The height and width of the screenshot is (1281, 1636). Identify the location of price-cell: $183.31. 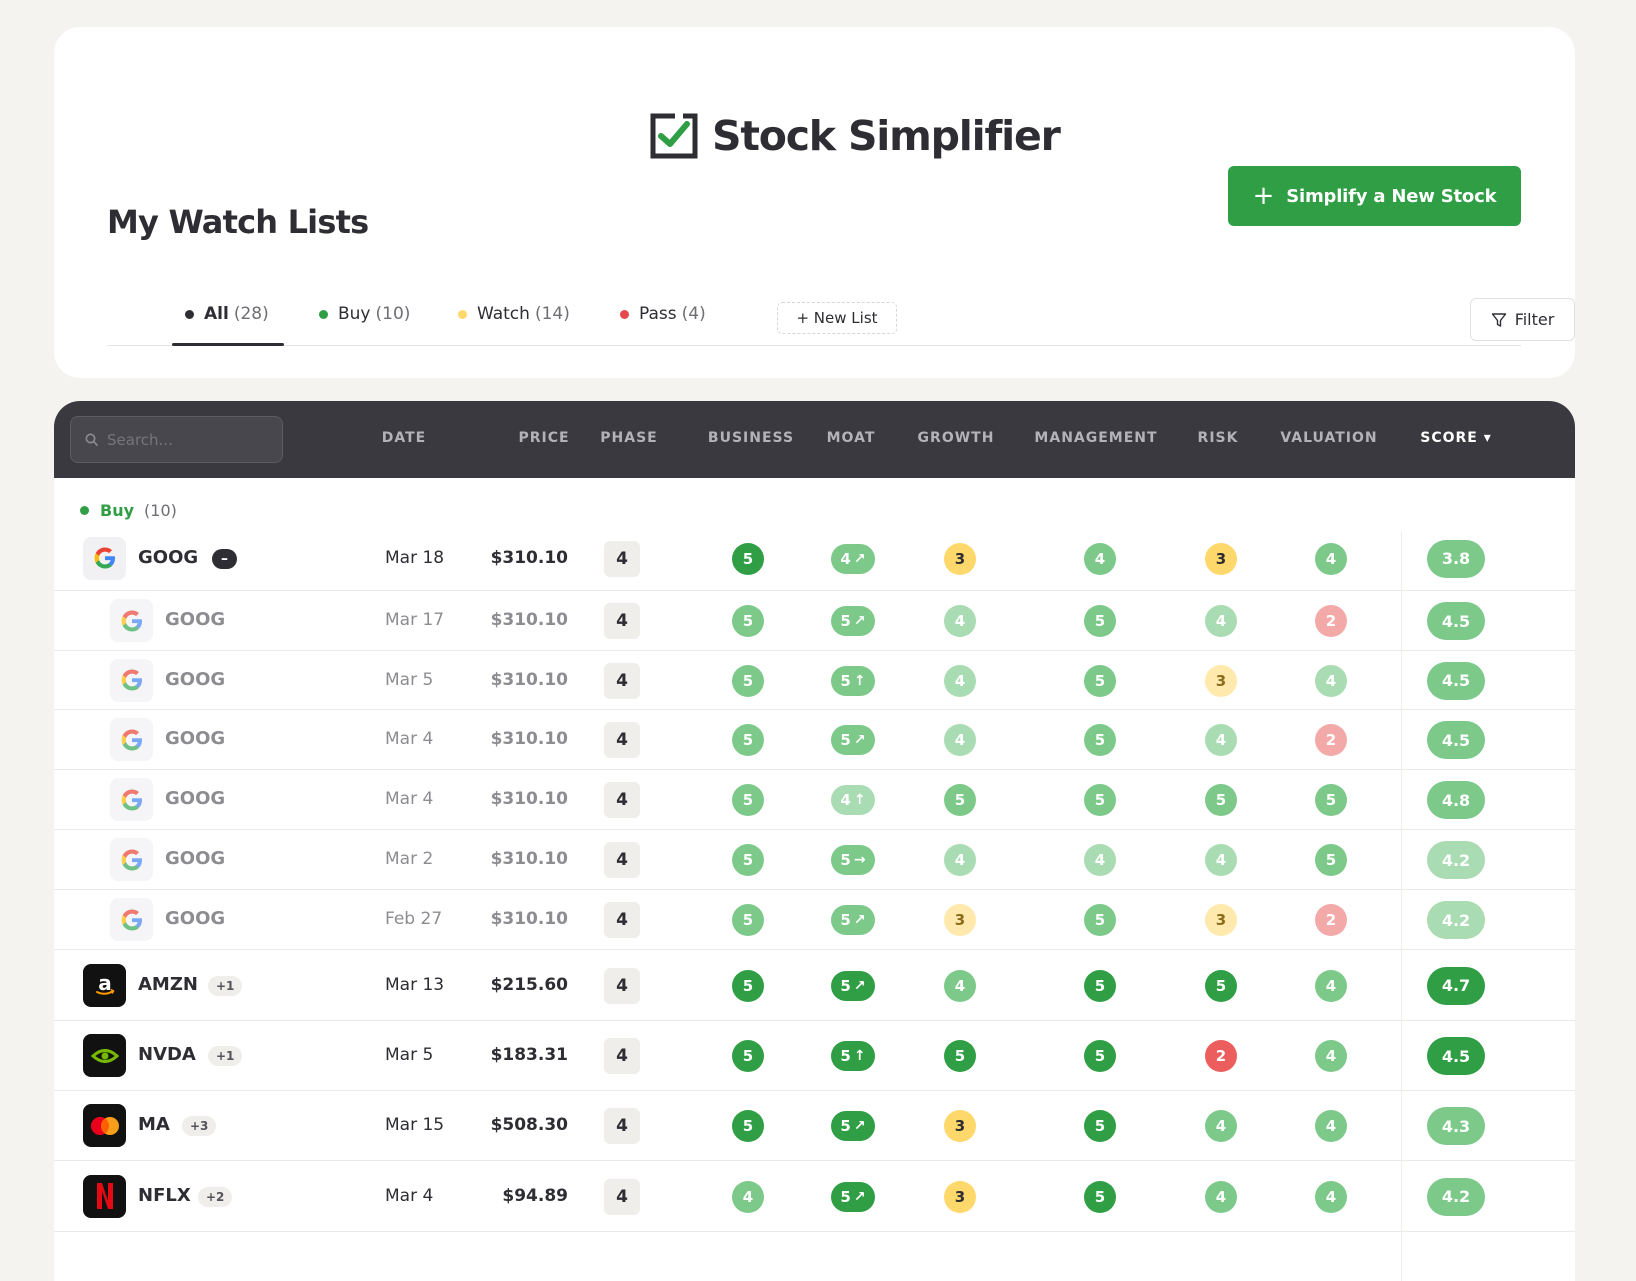
(529, 1055).